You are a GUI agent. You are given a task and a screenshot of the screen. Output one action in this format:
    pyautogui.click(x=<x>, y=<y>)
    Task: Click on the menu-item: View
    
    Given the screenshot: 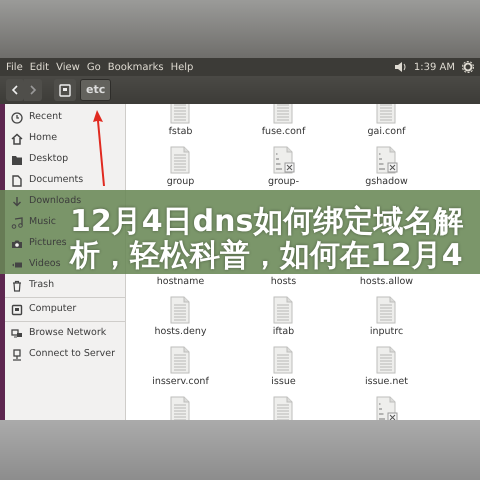 What is the action you would take?
    pyautogui.click(x=68, y=67)
    